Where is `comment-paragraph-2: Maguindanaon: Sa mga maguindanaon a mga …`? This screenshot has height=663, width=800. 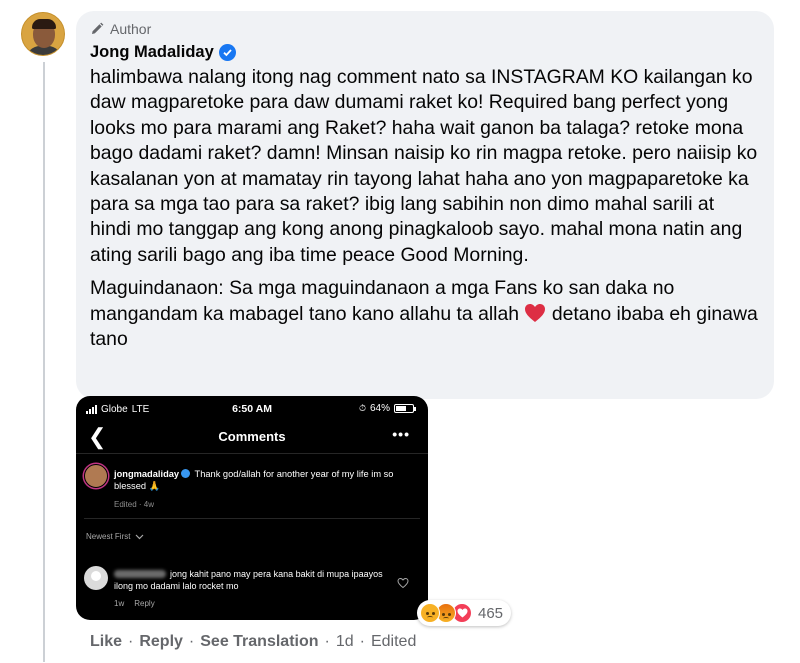
comment-paragraph-2: Maguindanaon: Sa mga maguindanaon a mga … is located at coordinates (425, 314).